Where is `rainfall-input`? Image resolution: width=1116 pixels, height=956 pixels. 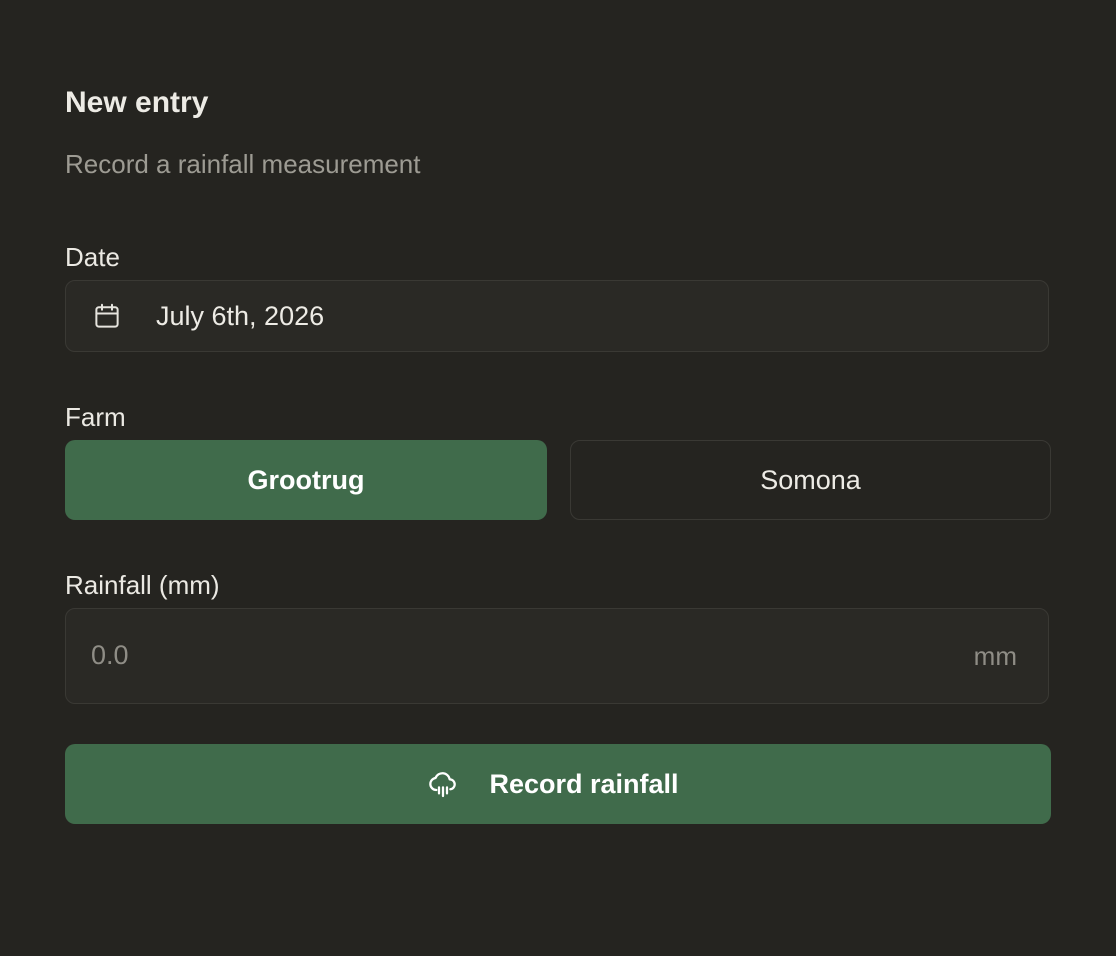 rainfall-input is located at coordinates (508, 655).